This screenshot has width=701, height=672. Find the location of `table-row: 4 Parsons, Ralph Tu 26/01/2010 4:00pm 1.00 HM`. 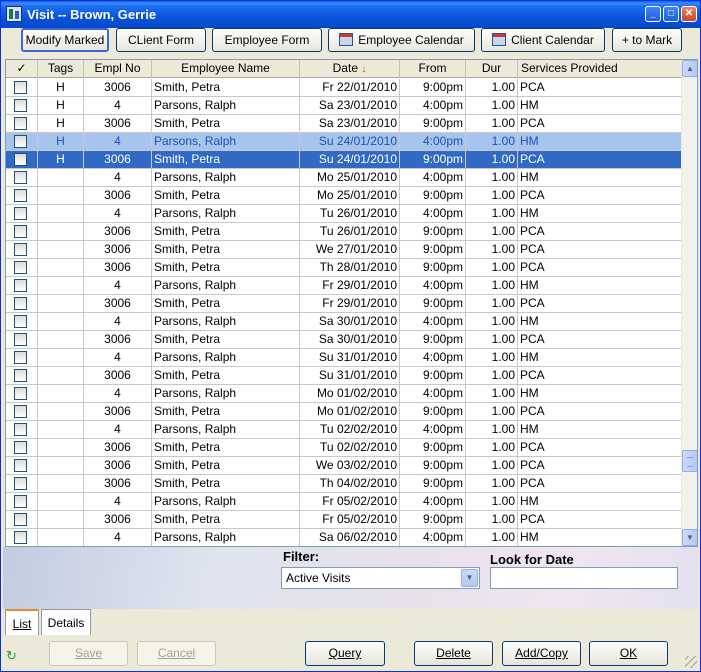

table-row: 4 Parsons, Ralph Tu 26/01/2010 4:00pm 1.00 HM is located at coordinates (344, 214).